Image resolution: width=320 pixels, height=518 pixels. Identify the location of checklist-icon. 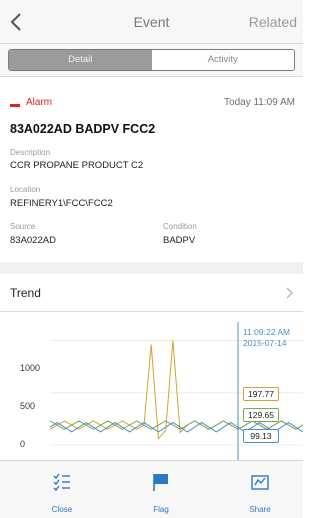
(61, 482).